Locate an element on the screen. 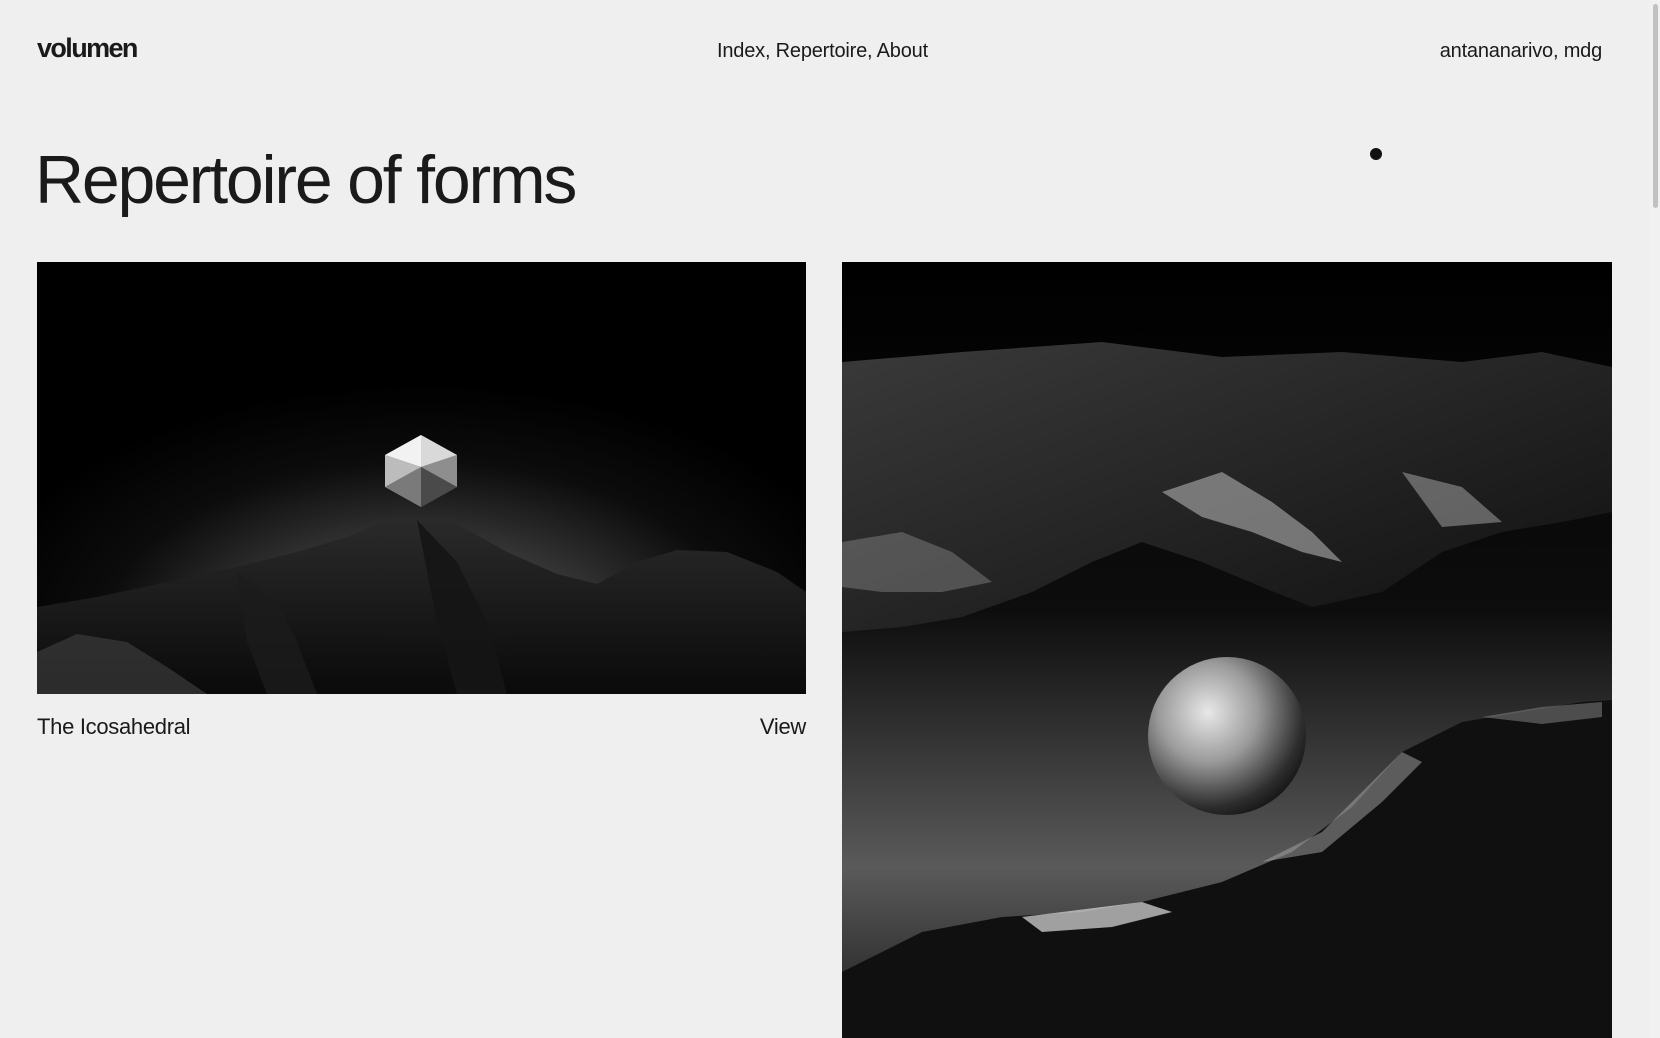  cursor-dot is located at coordinates (1376, 154).